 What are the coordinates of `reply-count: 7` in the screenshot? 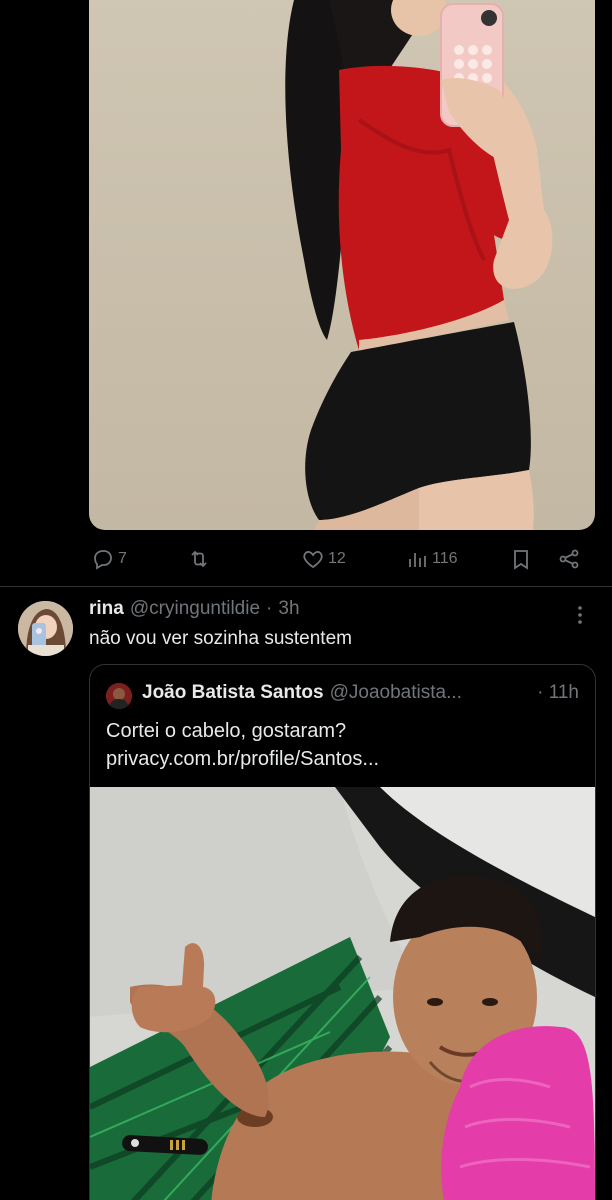 It's located at (122, 558).